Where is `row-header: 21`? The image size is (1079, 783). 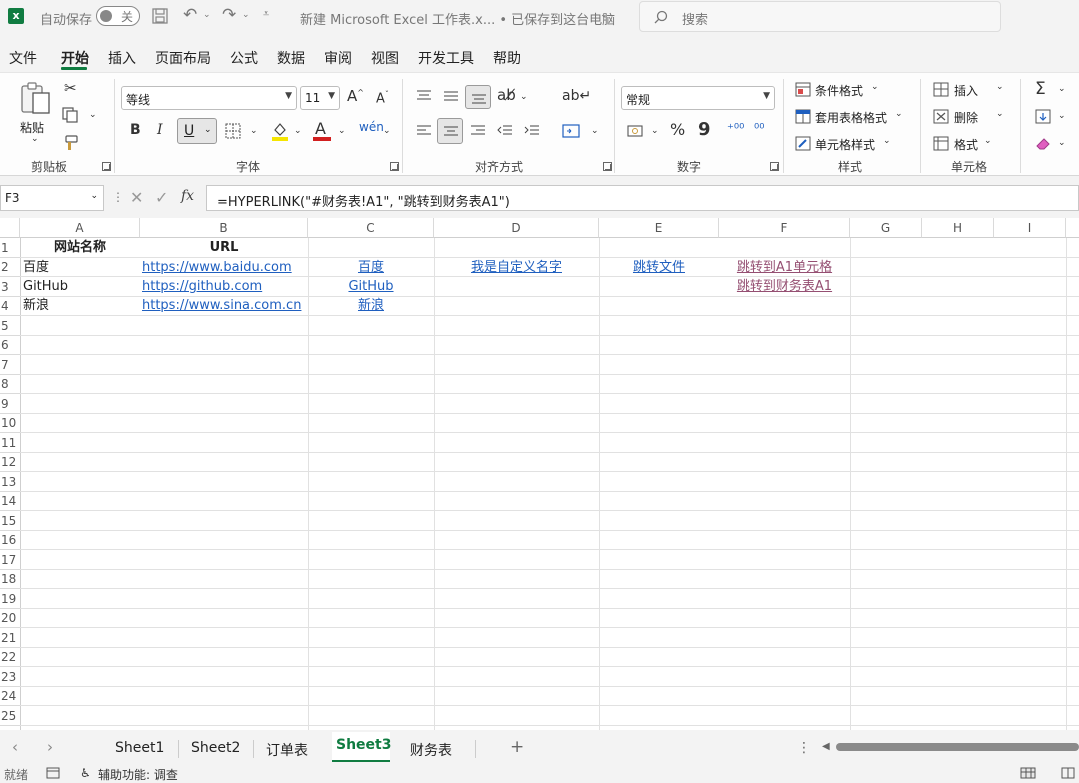
row-header: 21 is located at coordinates (10, 638).